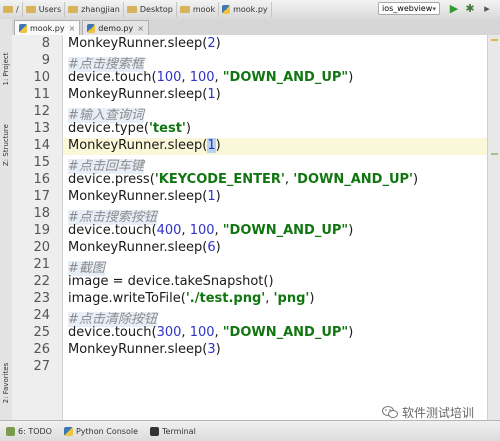 The image size is (500, 441). Describe the element at coordinates (41, 77) in the screenshot. I see `line-number: 10` at that location.